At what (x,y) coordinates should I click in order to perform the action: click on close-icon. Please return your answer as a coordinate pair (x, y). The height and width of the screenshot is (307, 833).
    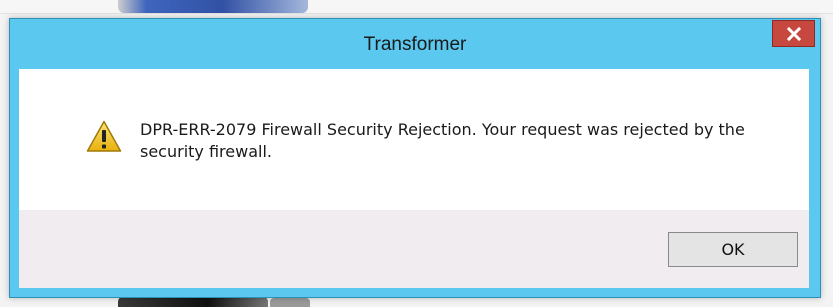
    Looking at the image, I should click on (793, 33).